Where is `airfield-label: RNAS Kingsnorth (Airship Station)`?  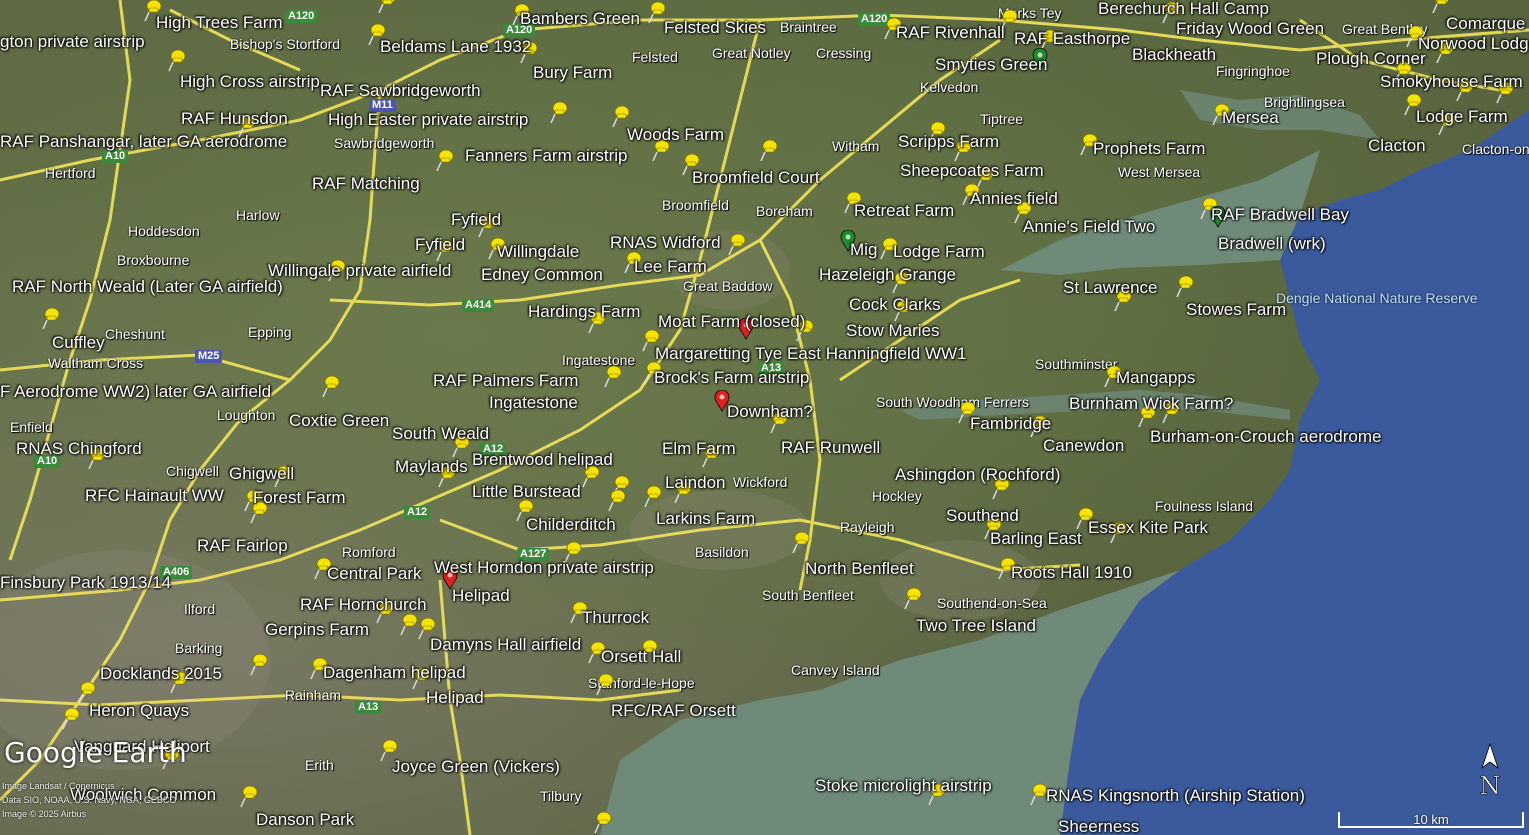
airfield-label: RNAS Kingsnorth (Airship Station) is located at coordinates (1175, 795).